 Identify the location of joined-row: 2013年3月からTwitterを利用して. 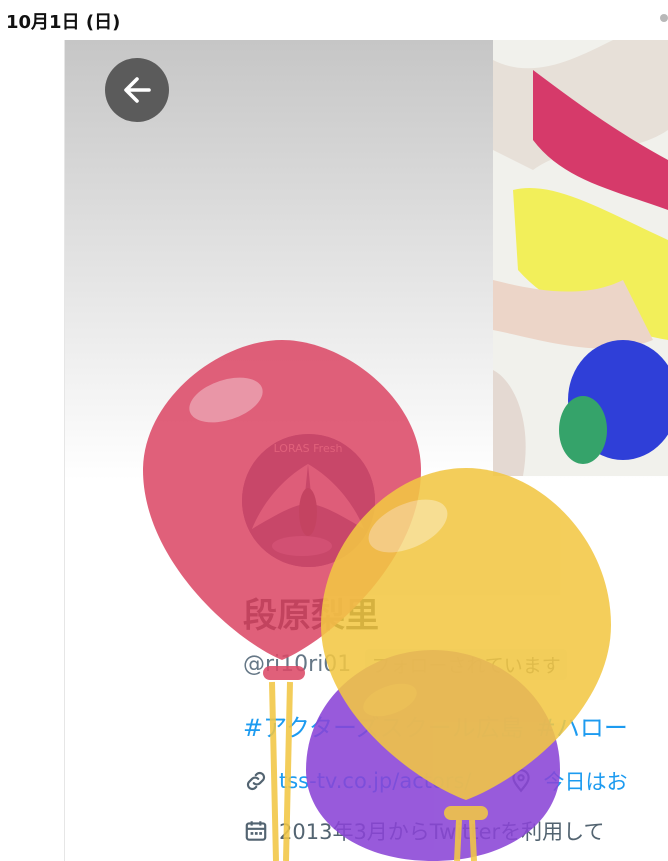
(424, 831).